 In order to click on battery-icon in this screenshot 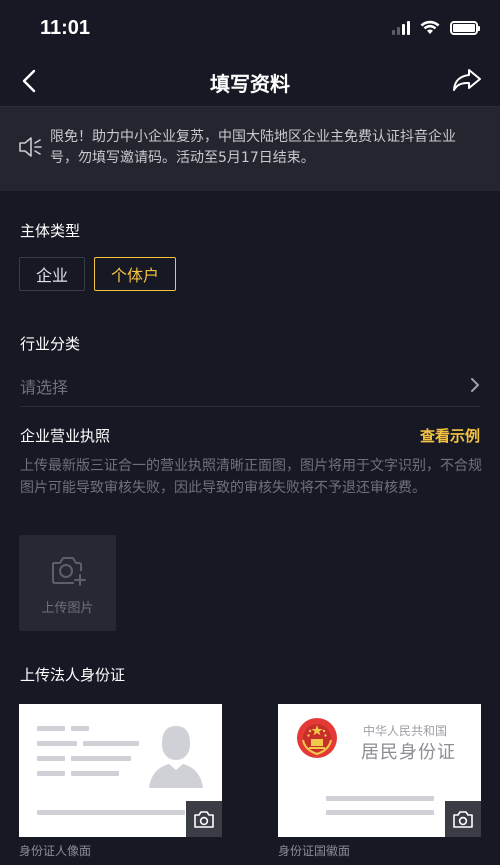, I will do `click(465, 27)`.